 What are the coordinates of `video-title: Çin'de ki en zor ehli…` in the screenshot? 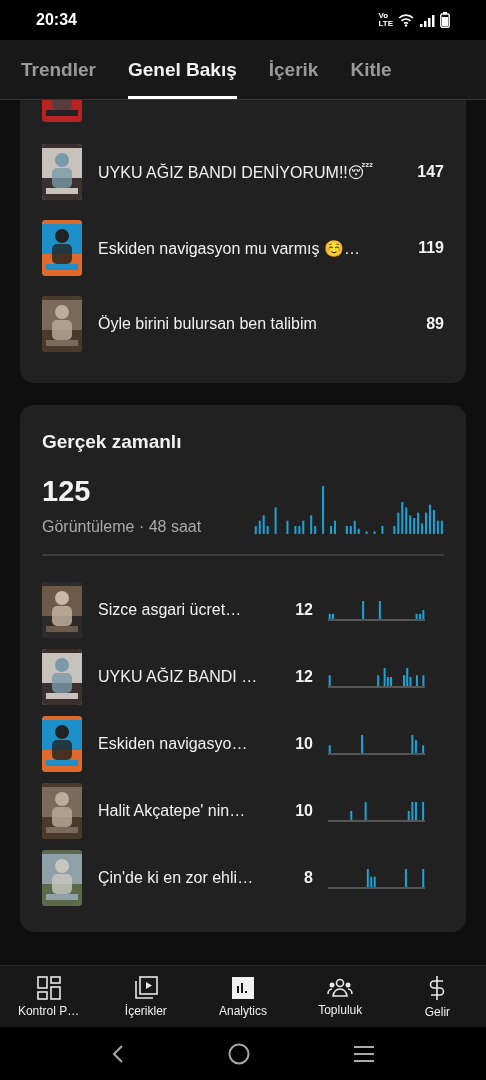 It's located at (190, 878).